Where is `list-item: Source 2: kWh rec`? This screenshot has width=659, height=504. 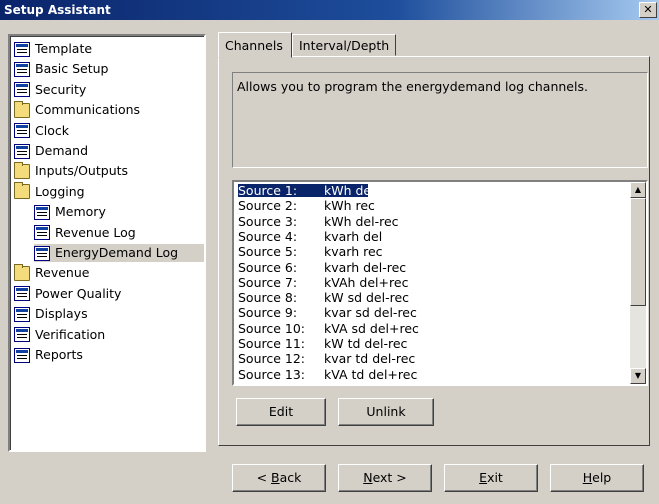
list-item: Source 2: kWh rec is located at coordinates (306, 205).